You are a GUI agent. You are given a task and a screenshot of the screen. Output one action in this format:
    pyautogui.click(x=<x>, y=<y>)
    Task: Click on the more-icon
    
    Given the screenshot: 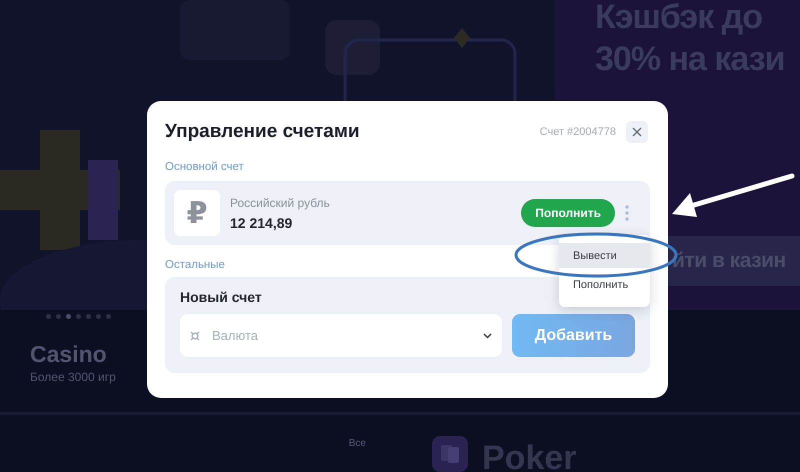 What is the action you would take?
    pyautogui.click(x=627, y=213)
    